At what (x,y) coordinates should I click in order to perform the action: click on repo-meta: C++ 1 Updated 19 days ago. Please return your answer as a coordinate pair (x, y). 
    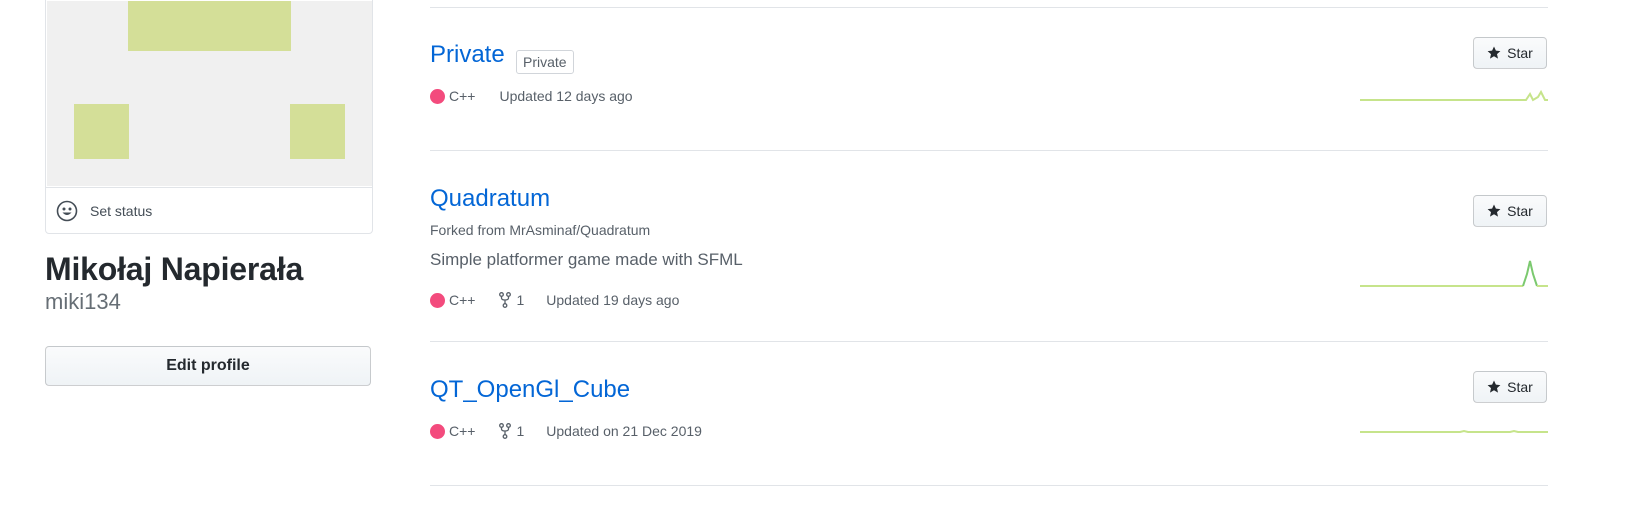
    Looking at the image, I should click on (554, 300).